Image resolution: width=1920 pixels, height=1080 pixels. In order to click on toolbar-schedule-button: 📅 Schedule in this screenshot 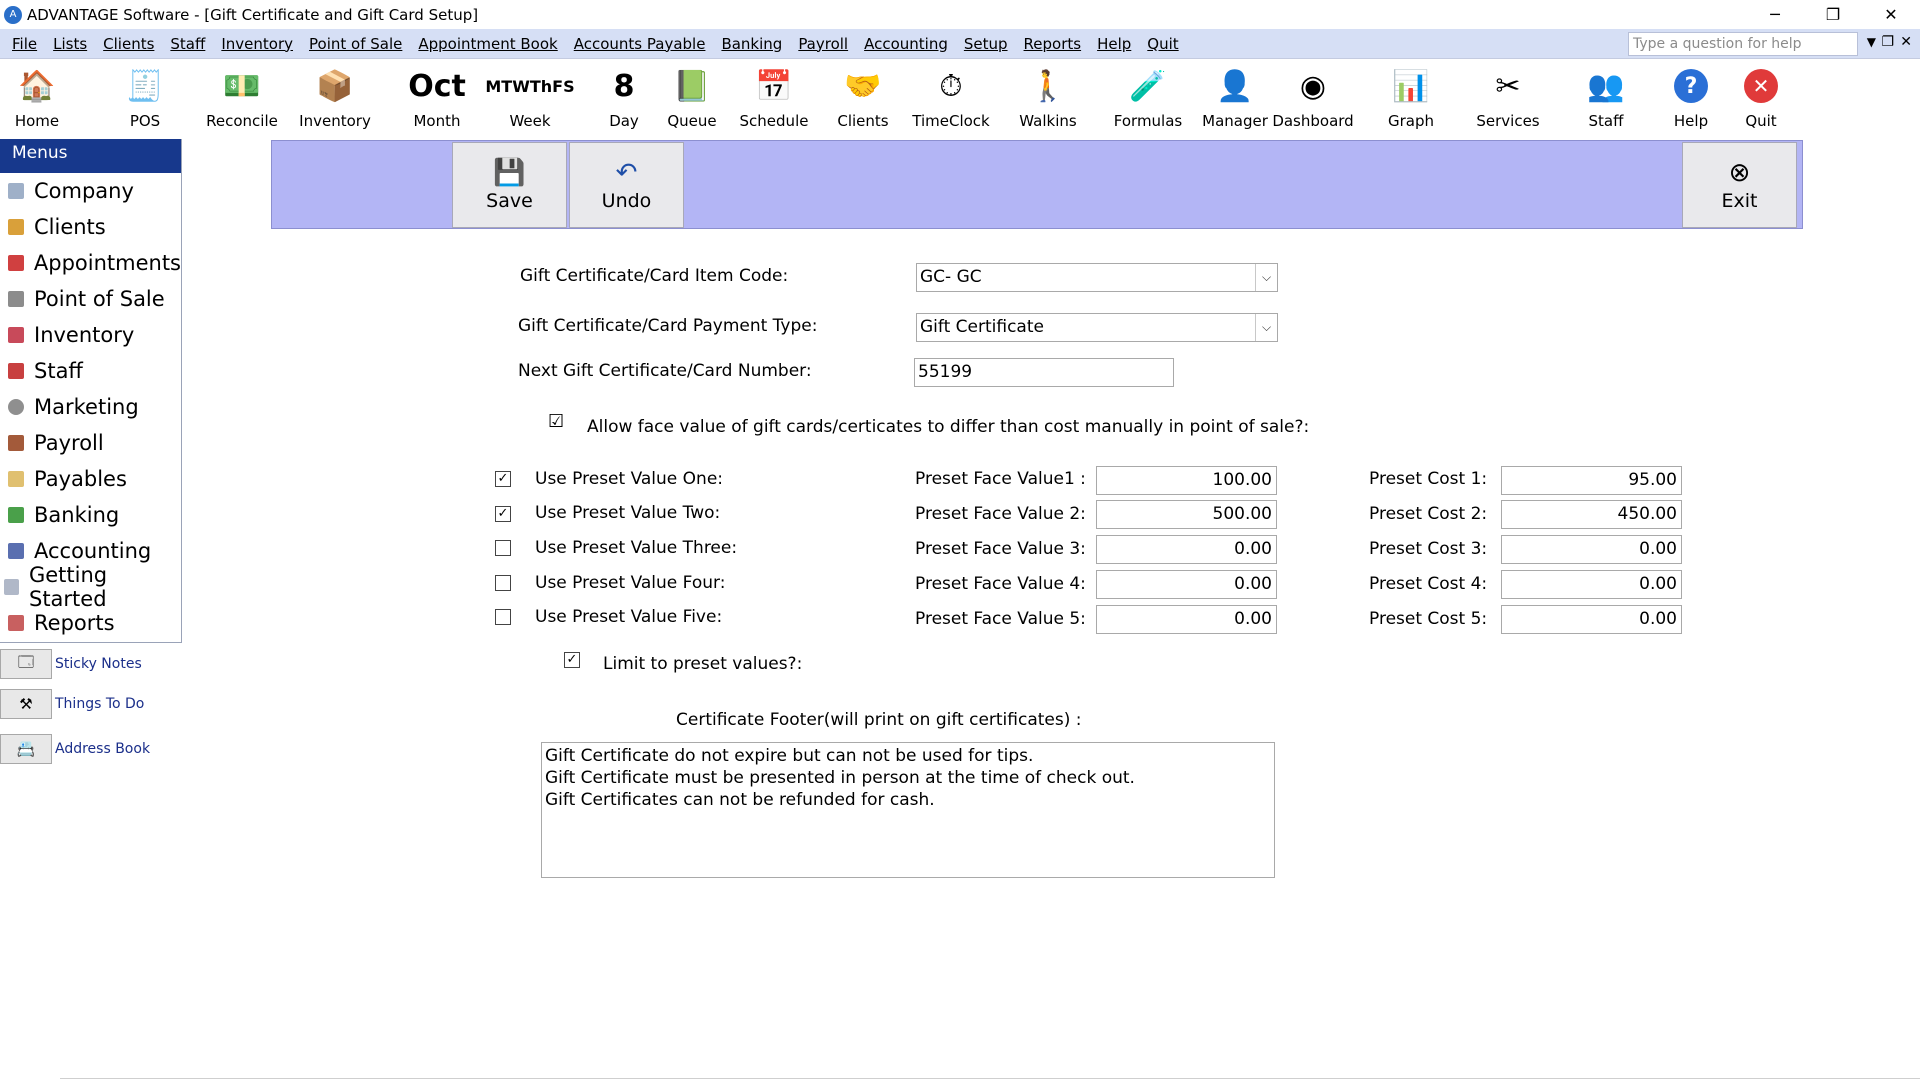, I will do `click(774, 97)`.